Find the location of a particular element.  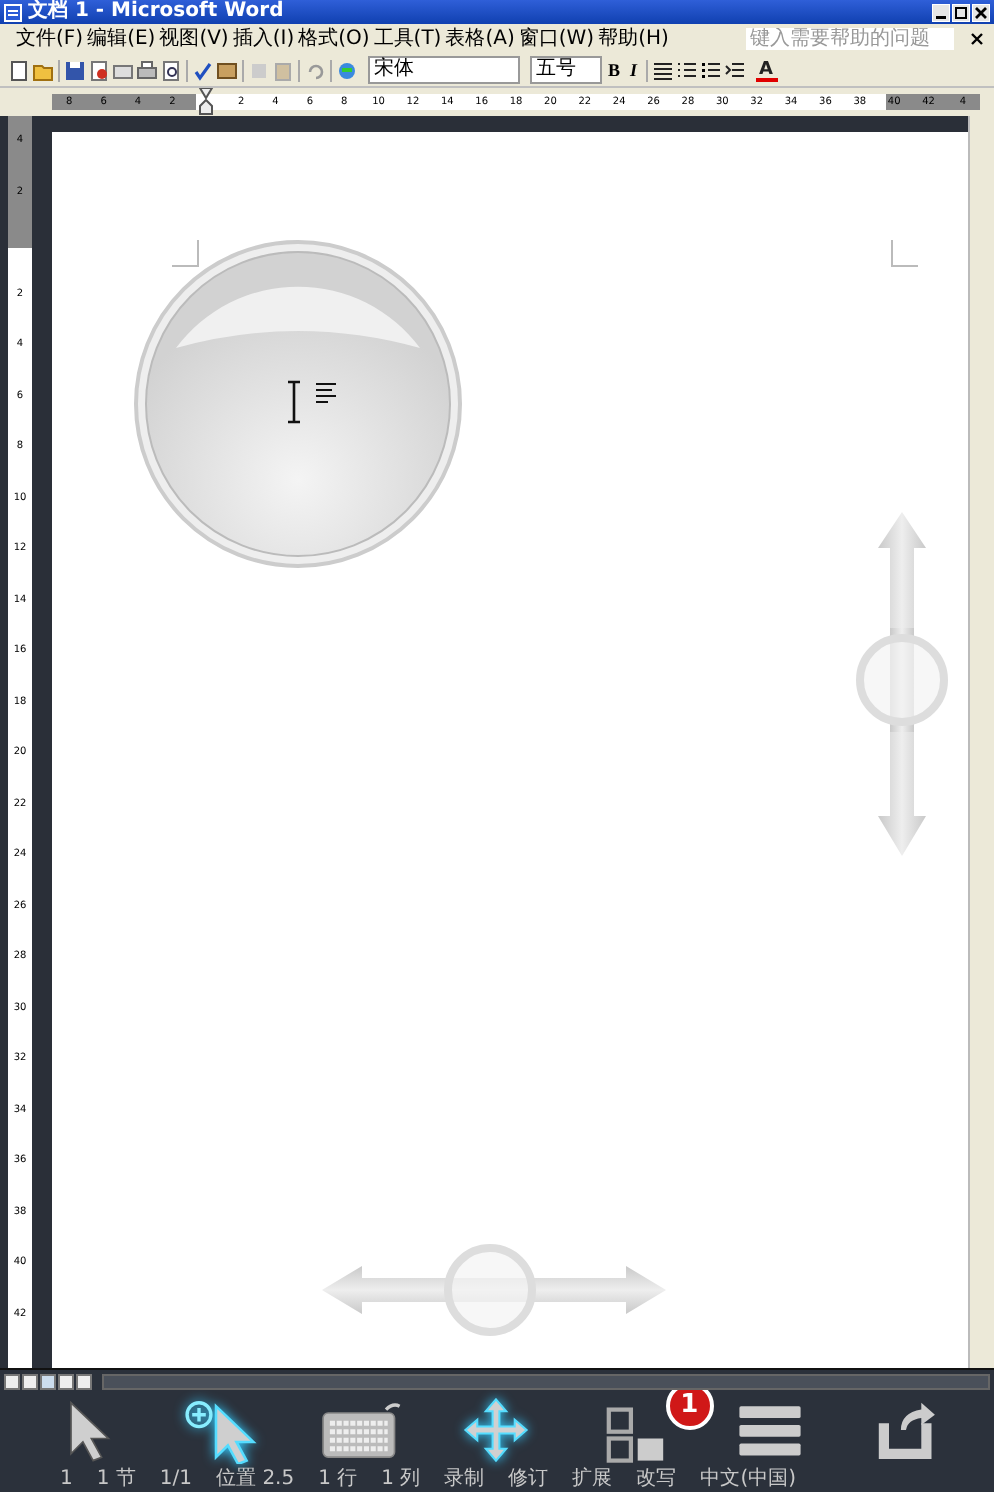

save-icon is located at coordinates (75, 70).